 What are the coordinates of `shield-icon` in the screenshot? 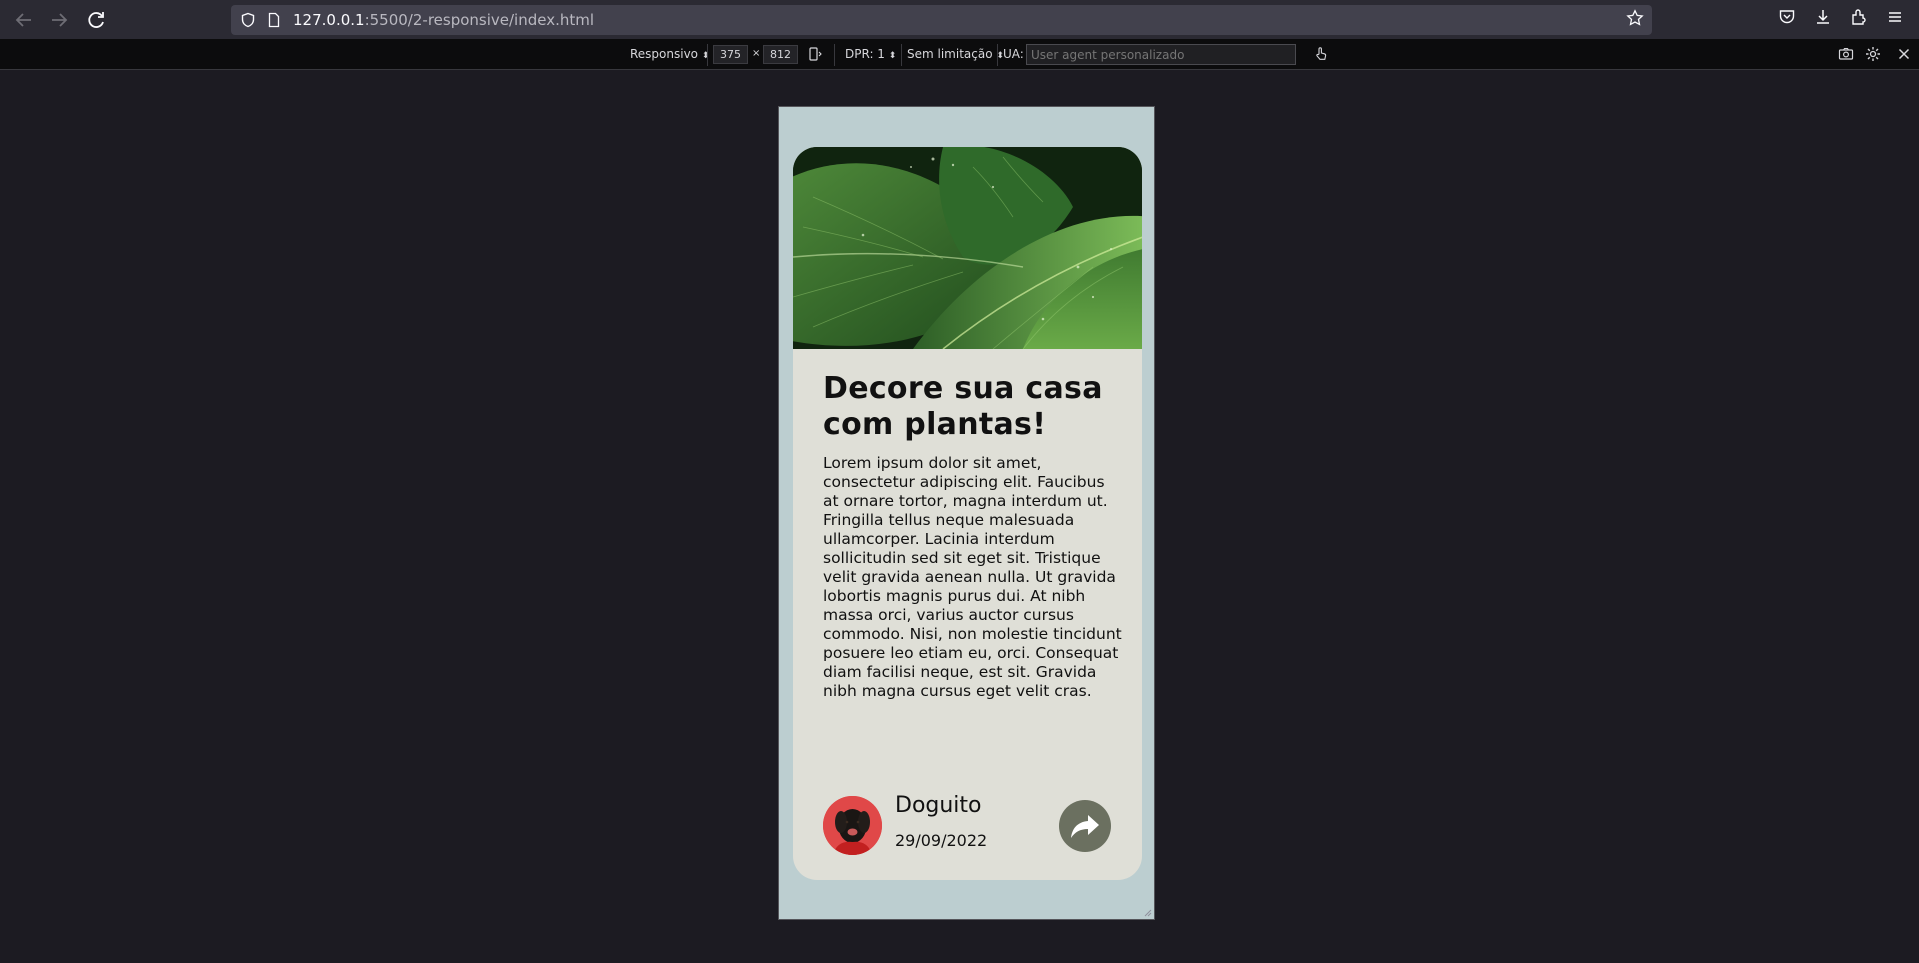 It's located at (248, 20).